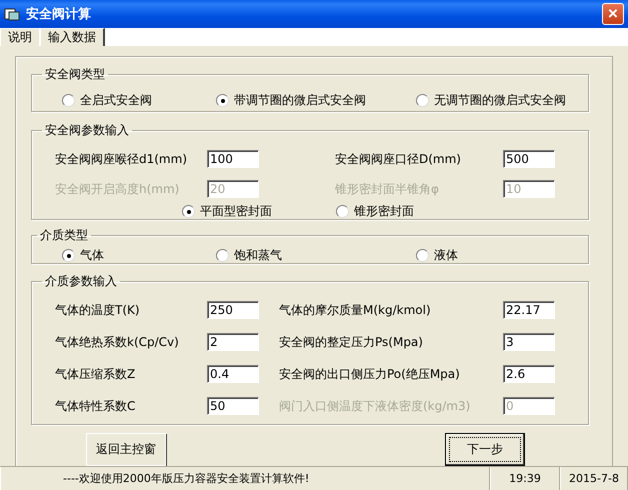 The height and width of the screenshot is (490, 628). I want to click on radio-button: 液体, so click(502, 255).